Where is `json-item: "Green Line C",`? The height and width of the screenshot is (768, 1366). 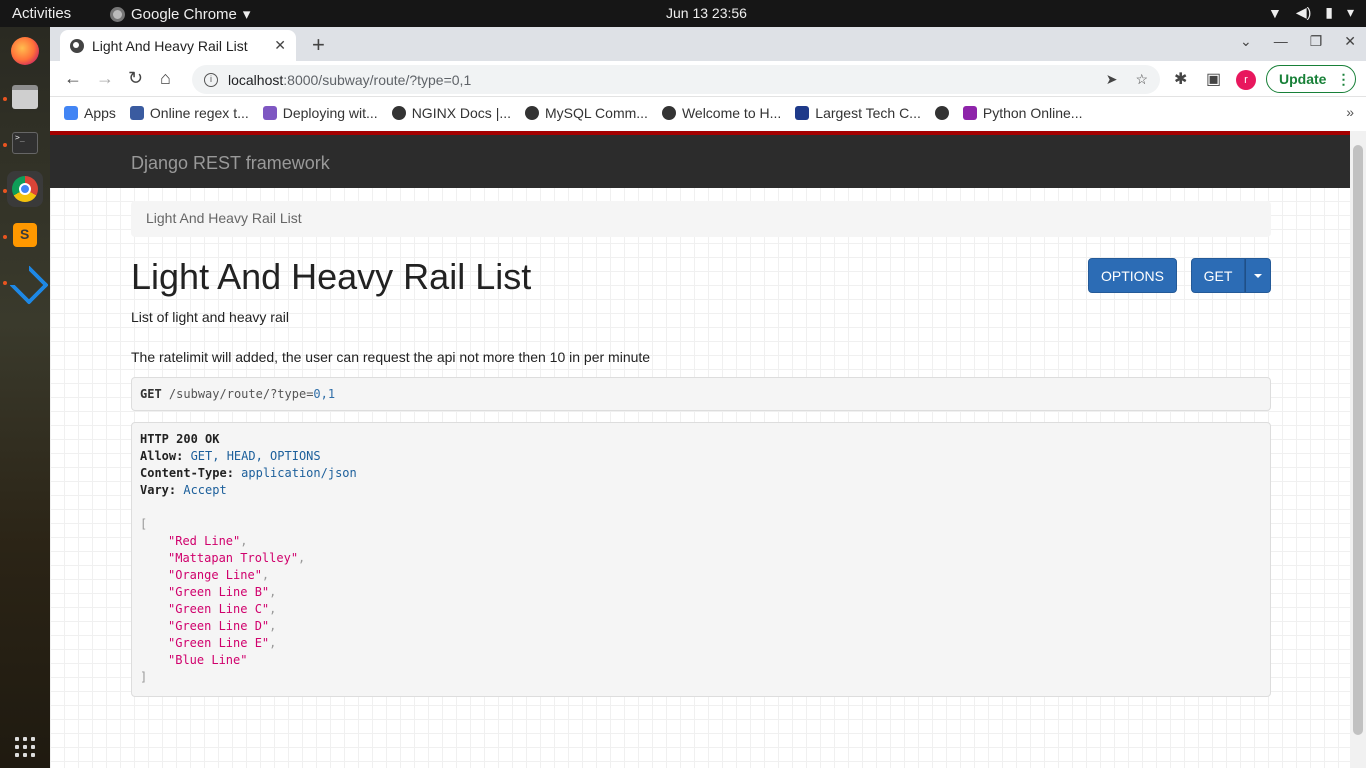
json-item: "Green Line C", is located at coordinates (222, 609).